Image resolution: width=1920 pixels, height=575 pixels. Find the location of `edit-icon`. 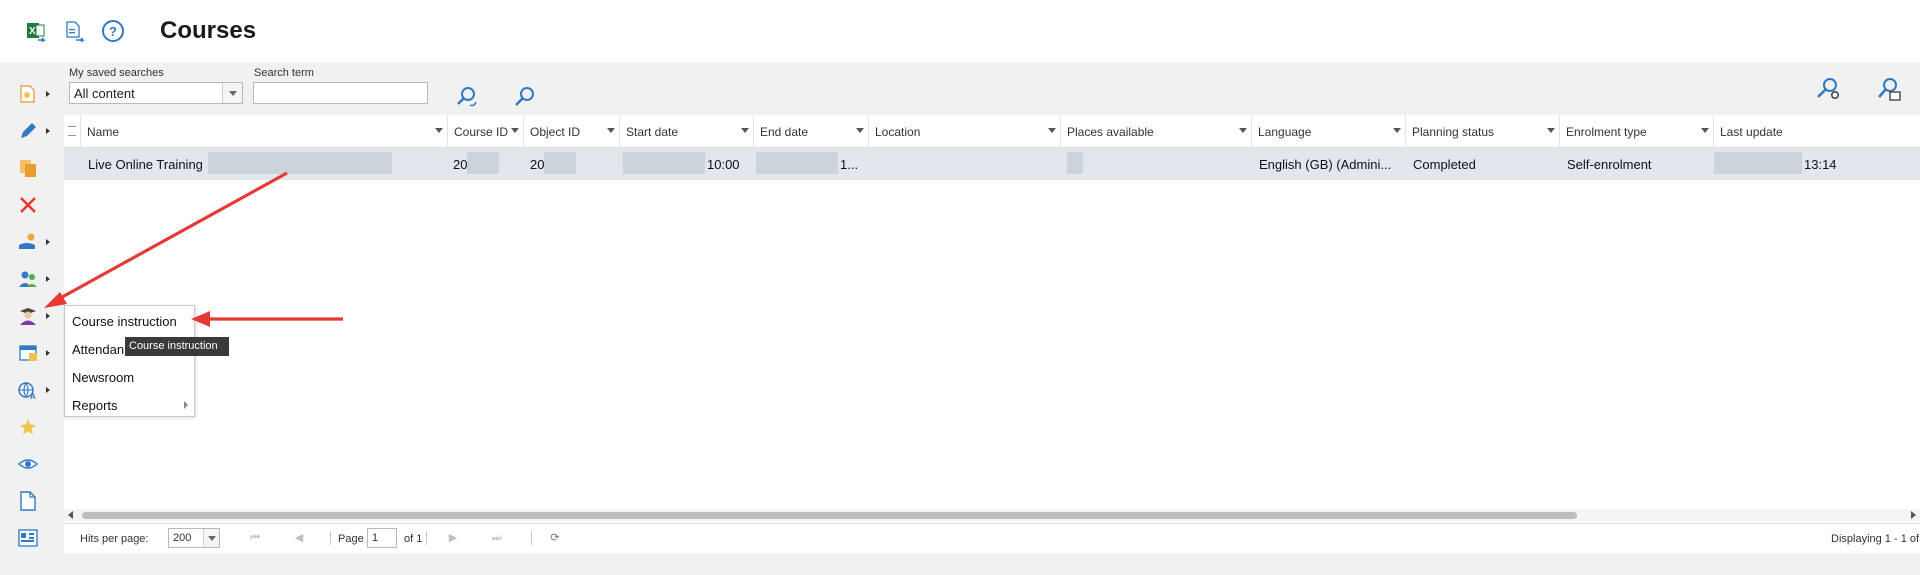

edit-icon is located at coordinates (28, 131).